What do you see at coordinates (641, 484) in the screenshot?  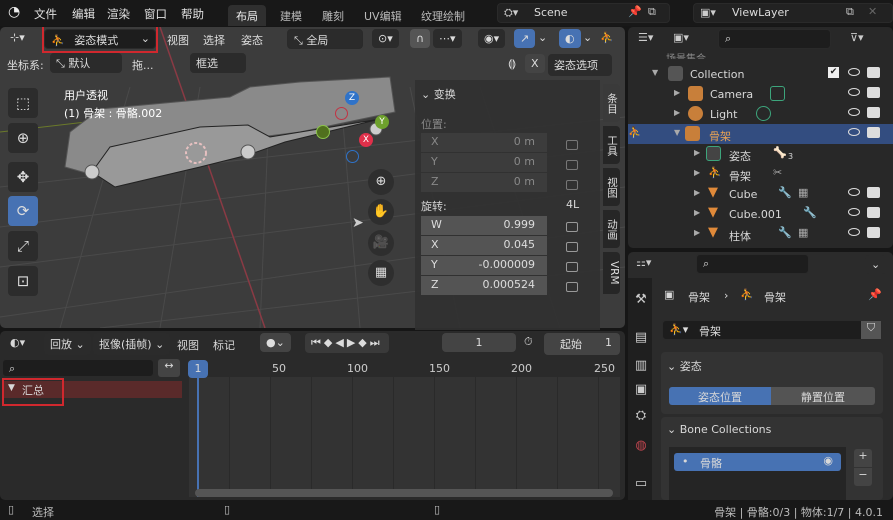 I see `collection-tab-icon: ▭` at bounding box center [641, 484].